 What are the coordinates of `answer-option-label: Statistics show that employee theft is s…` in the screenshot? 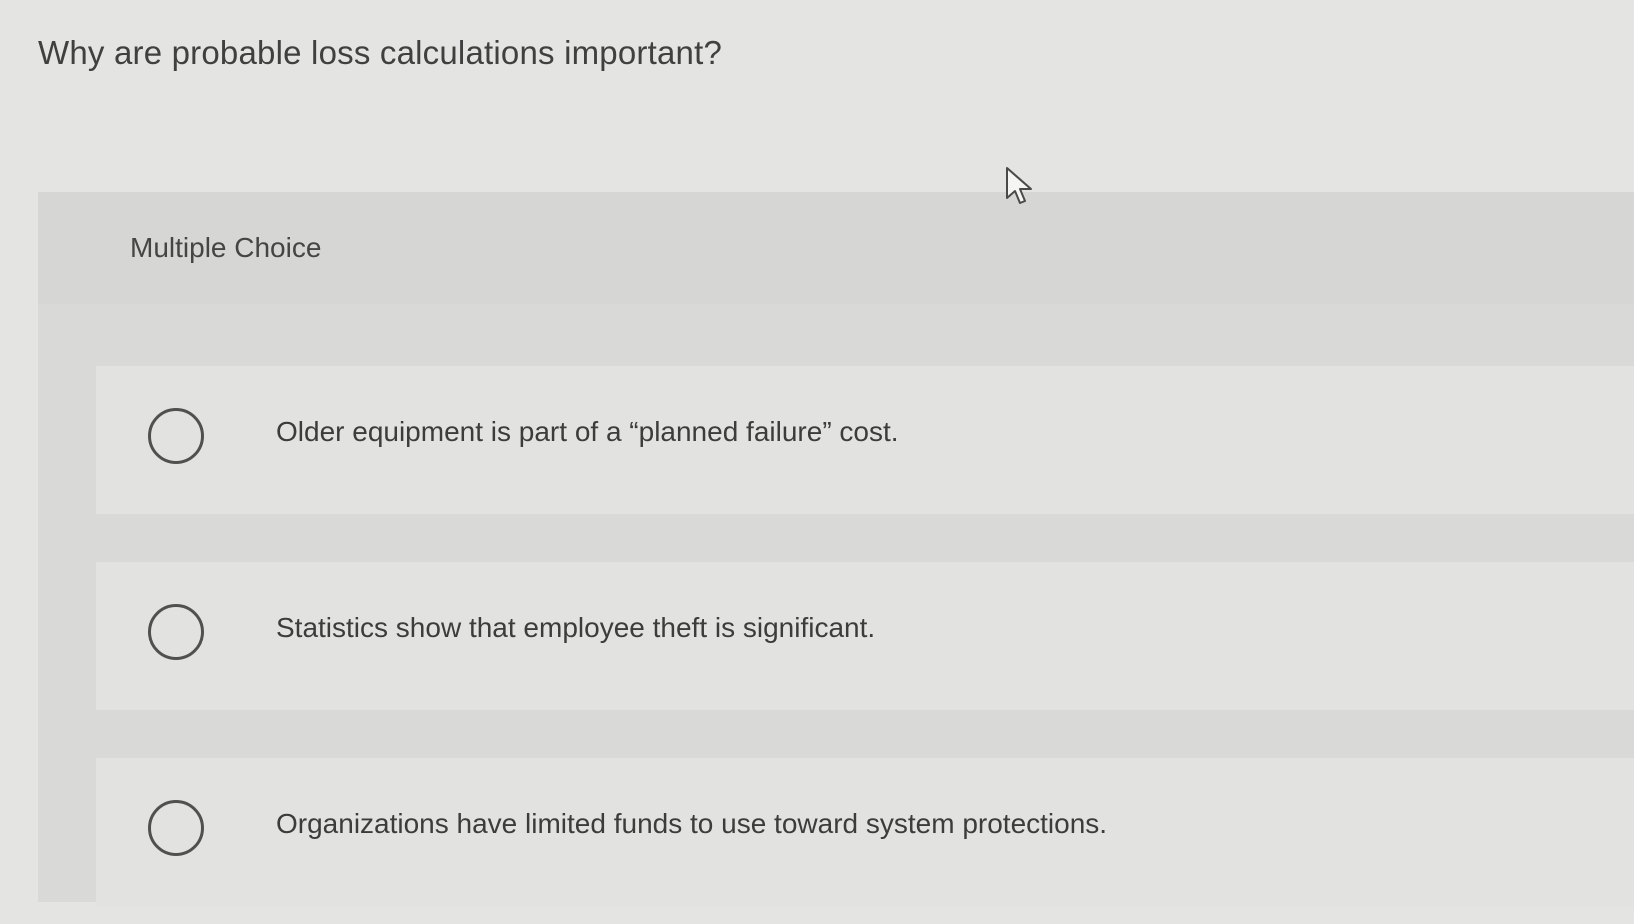 It's located at (576, 627).